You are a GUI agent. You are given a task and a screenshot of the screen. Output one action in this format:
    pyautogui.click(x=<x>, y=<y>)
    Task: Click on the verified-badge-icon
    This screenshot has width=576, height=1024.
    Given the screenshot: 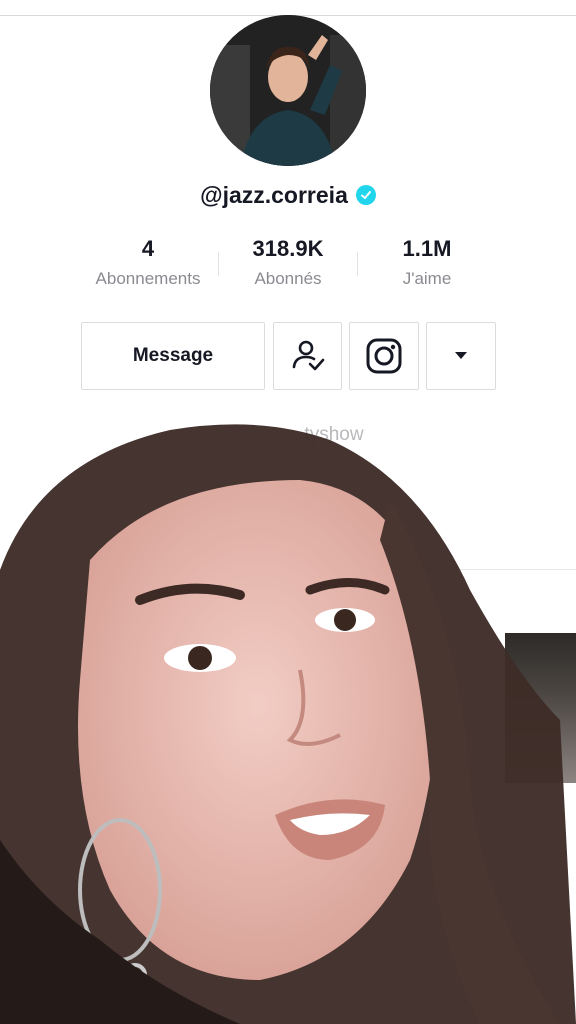 What is the action you would take?
    pyautogui.click(x=365, y=195)
    